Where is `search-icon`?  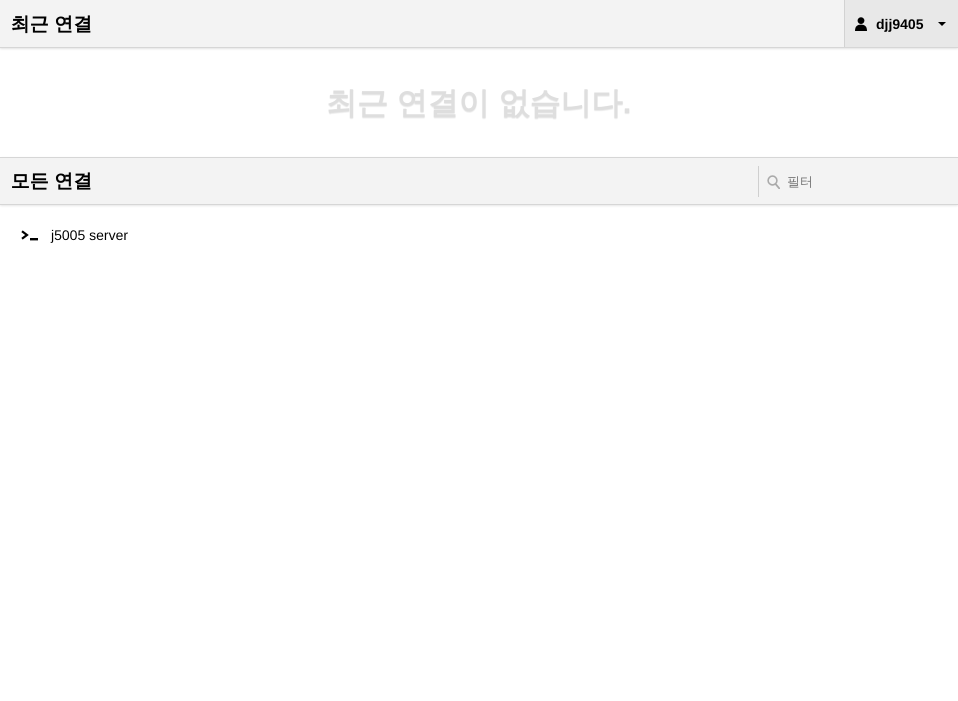
search-icon is located at coordinates (773, 181).